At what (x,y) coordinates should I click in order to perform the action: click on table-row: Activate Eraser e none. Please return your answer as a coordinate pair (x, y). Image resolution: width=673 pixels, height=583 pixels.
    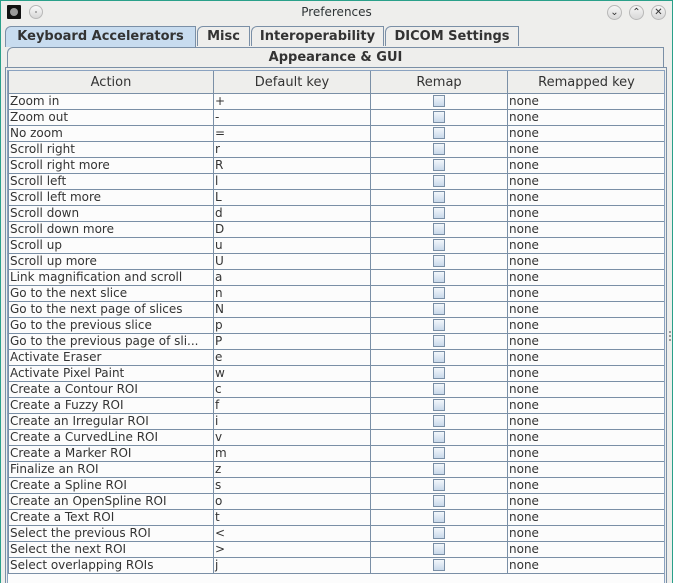
    Looking at the image, I should click on (336, 357).